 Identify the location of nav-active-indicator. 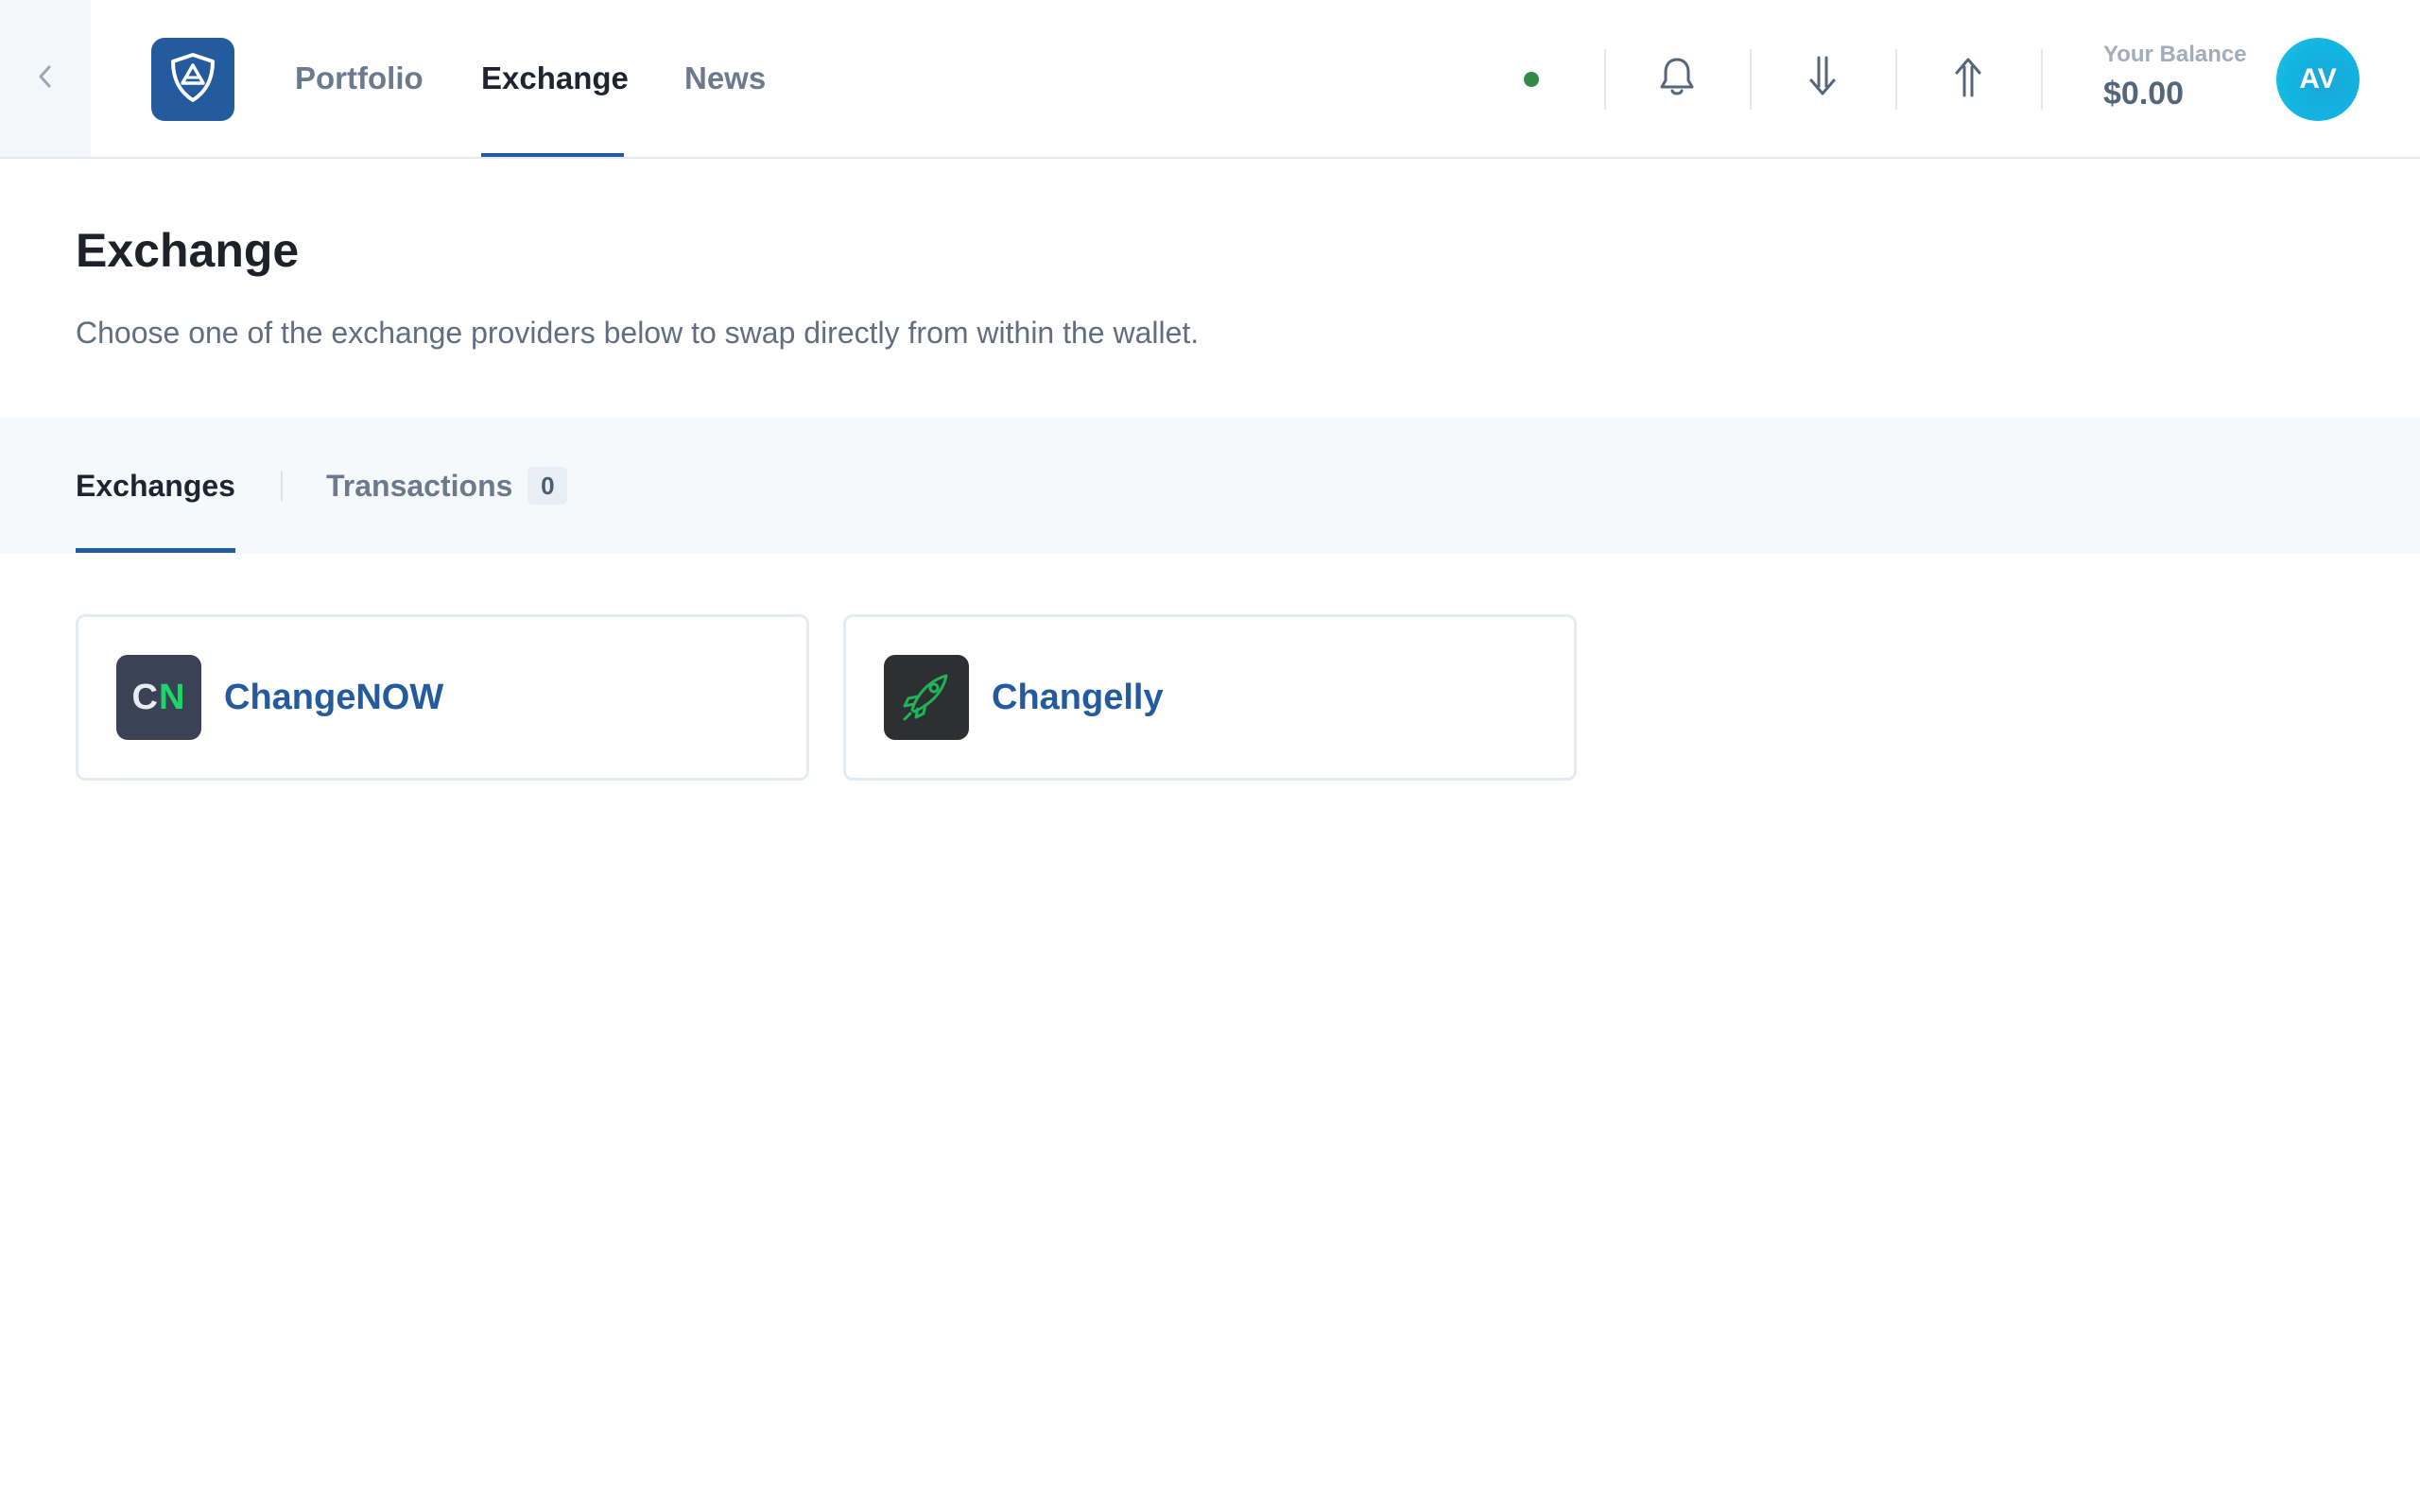
(552, 155).